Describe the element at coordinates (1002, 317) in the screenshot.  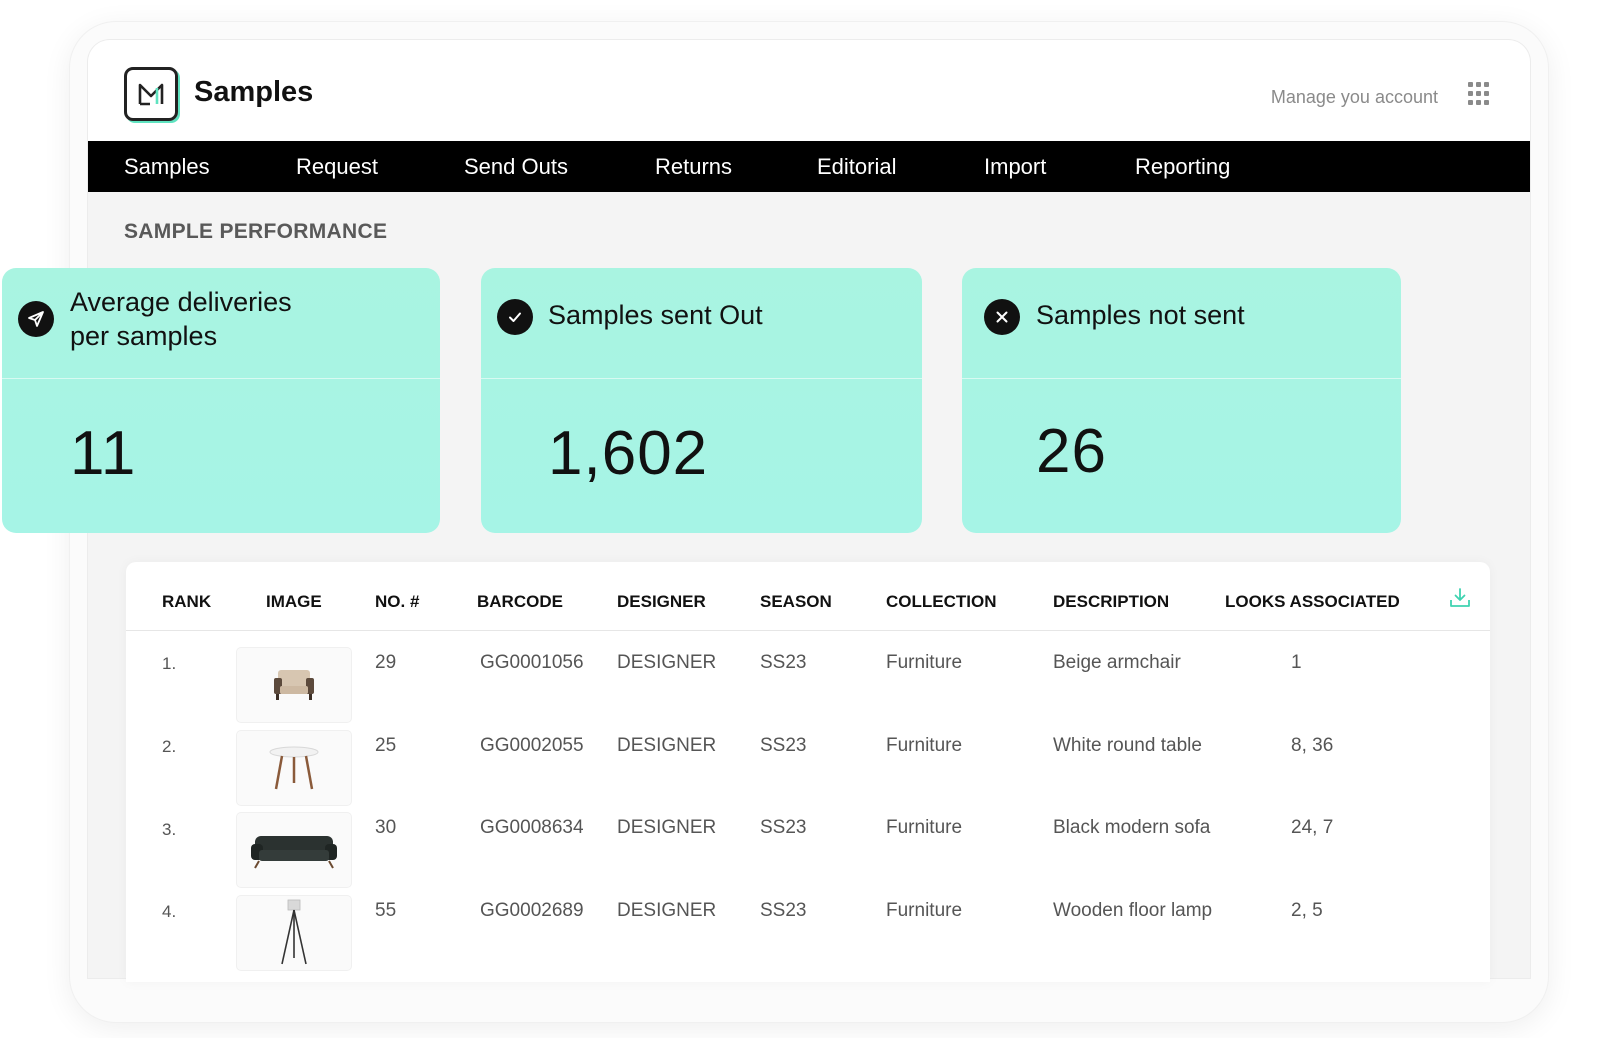
I see `x-circle-icon` at that location.